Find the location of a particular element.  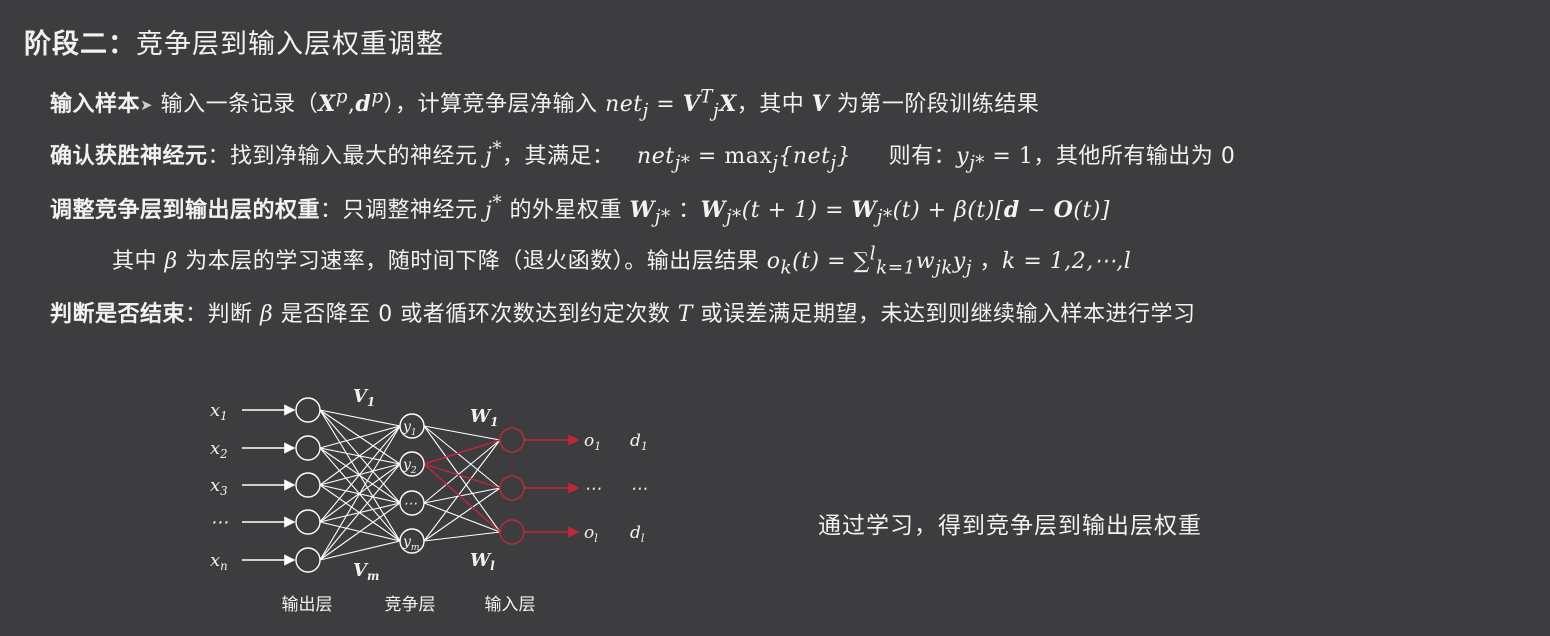

input-label: x2 is located at coordinates (219, 449).